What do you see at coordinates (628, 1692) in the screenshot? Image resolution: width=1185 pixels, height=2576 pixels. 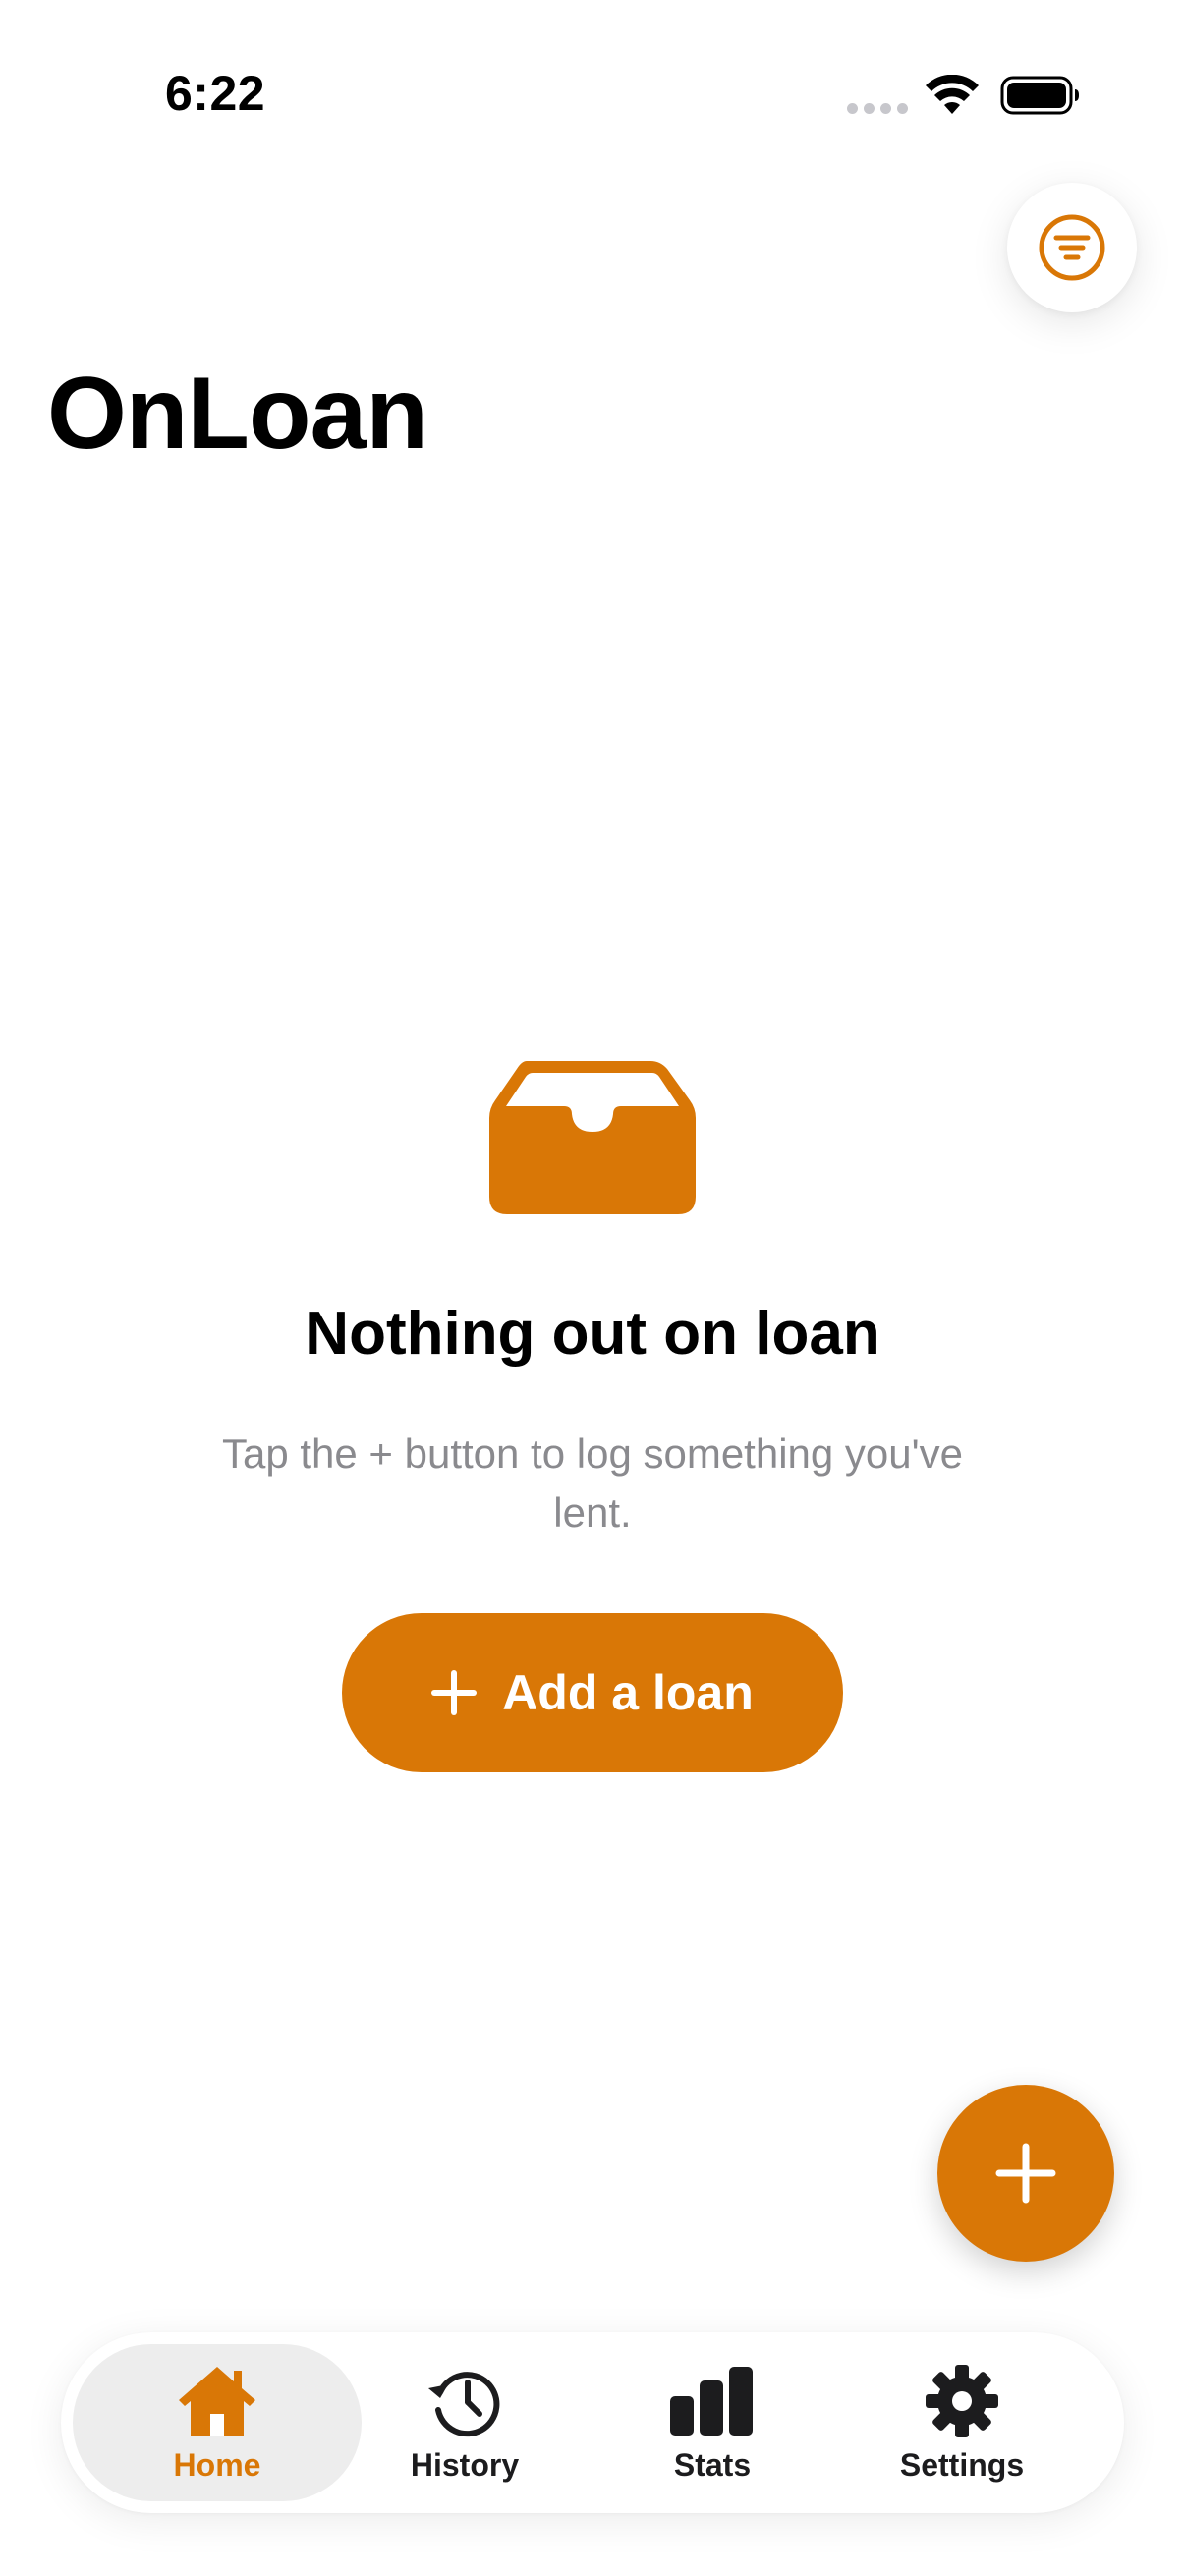 I see `add-loan-button-label: Add a loan` at bounding box center [628, 1692].